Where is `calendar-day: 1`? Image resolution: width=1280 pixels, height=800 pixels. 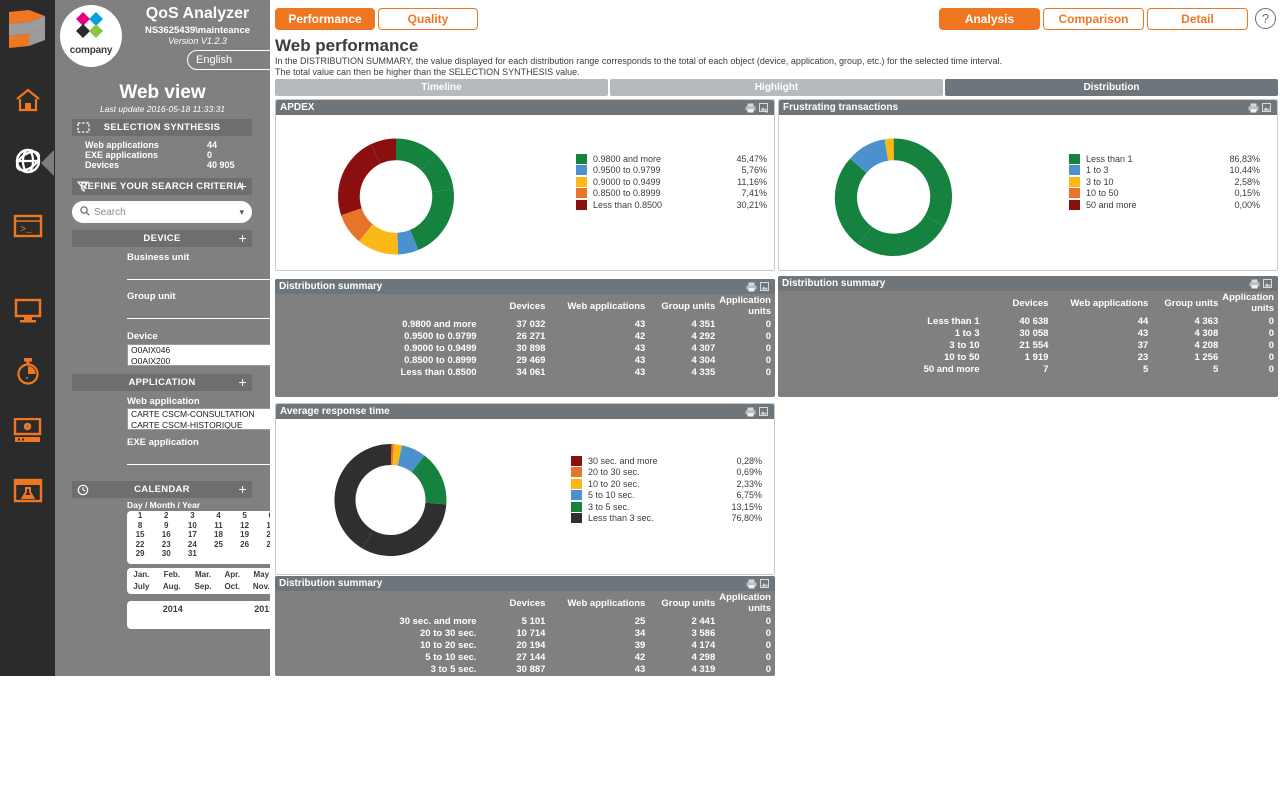 calendar-day: 1 is located at coordinates (140, 516).